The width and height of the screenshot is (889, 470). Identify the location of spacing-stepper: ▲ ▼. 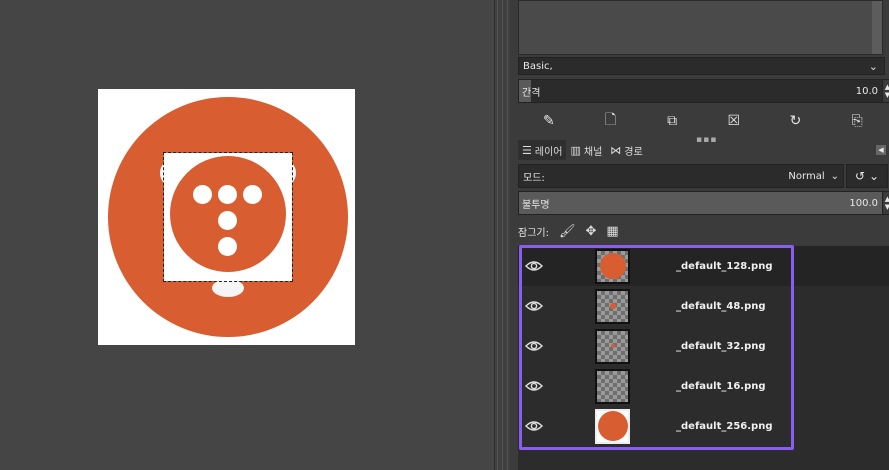
(885, 91).